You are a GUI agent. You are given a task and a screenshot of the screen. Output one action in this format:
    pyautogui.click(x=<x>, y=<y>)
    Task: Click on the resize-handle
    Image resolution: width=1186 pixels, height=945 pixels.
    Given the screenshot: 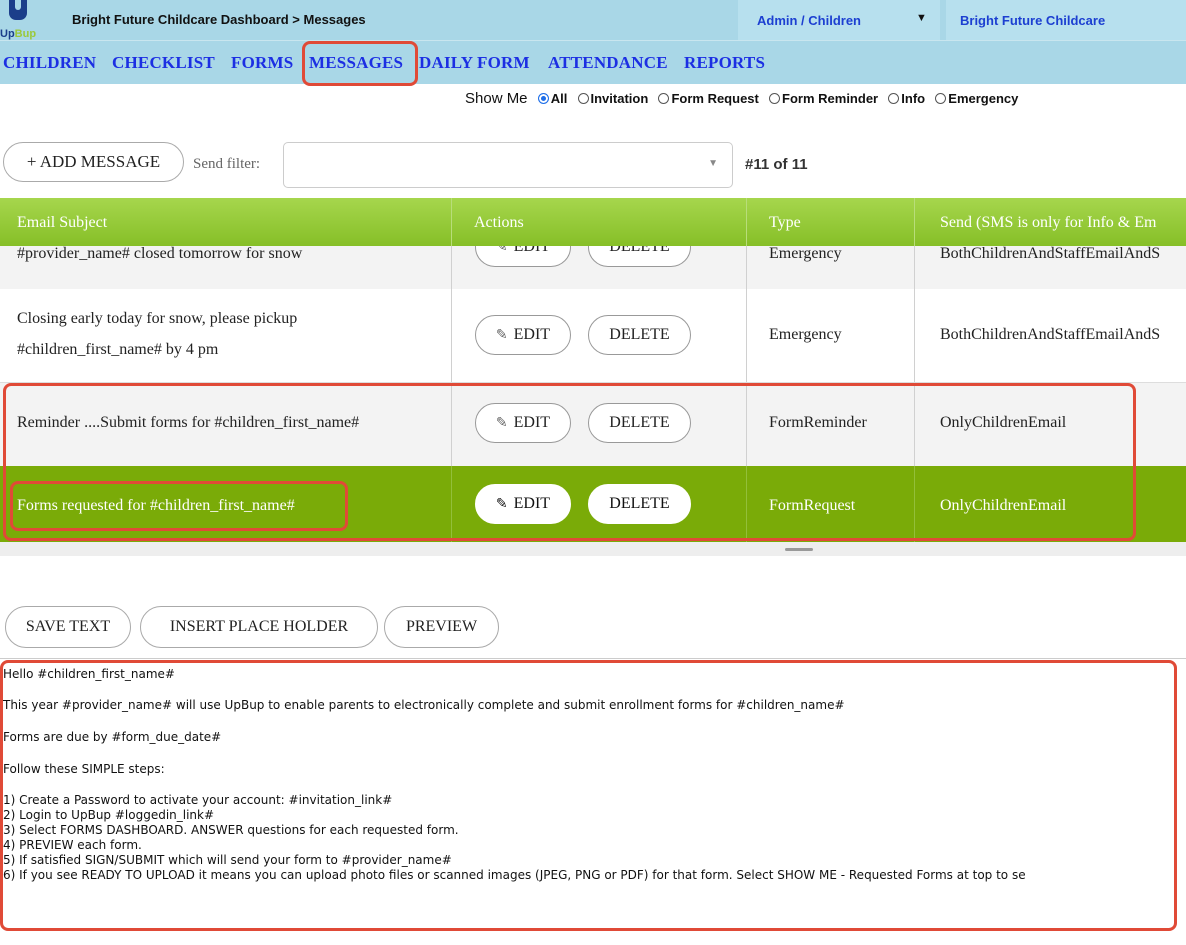 What is the action you would take?
    pyautogui.click(x=799, y=549)
    